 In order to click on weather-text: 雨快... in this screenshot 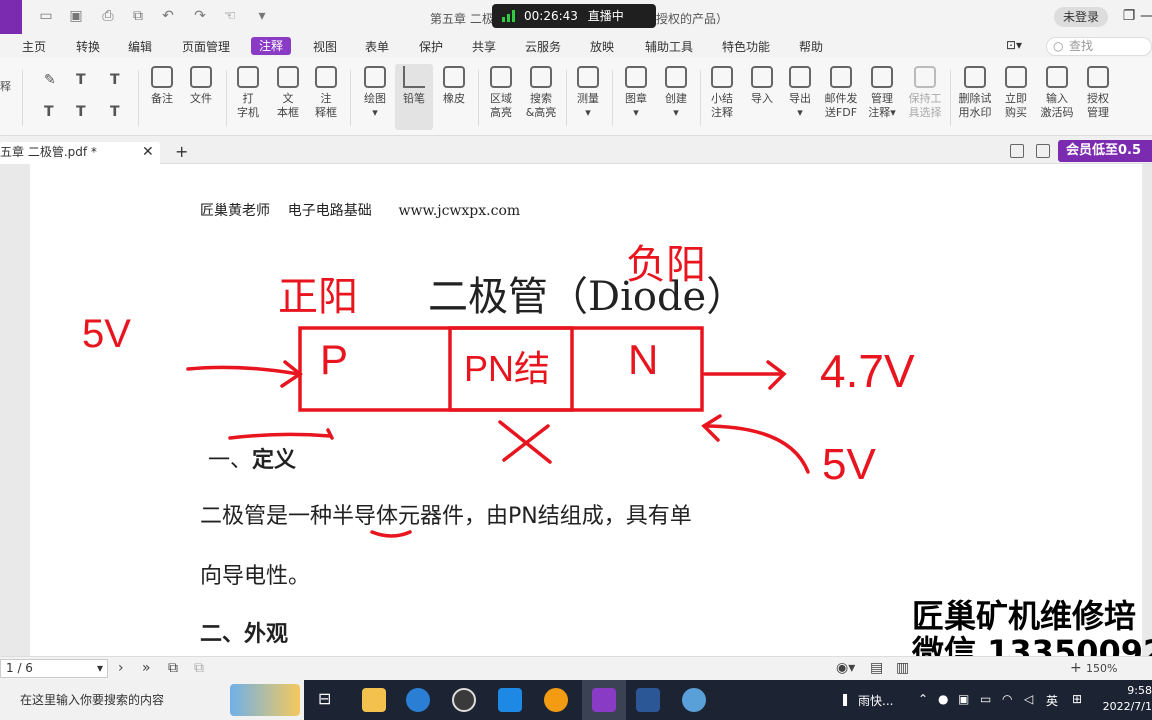, I will do `click(875, 700)`.